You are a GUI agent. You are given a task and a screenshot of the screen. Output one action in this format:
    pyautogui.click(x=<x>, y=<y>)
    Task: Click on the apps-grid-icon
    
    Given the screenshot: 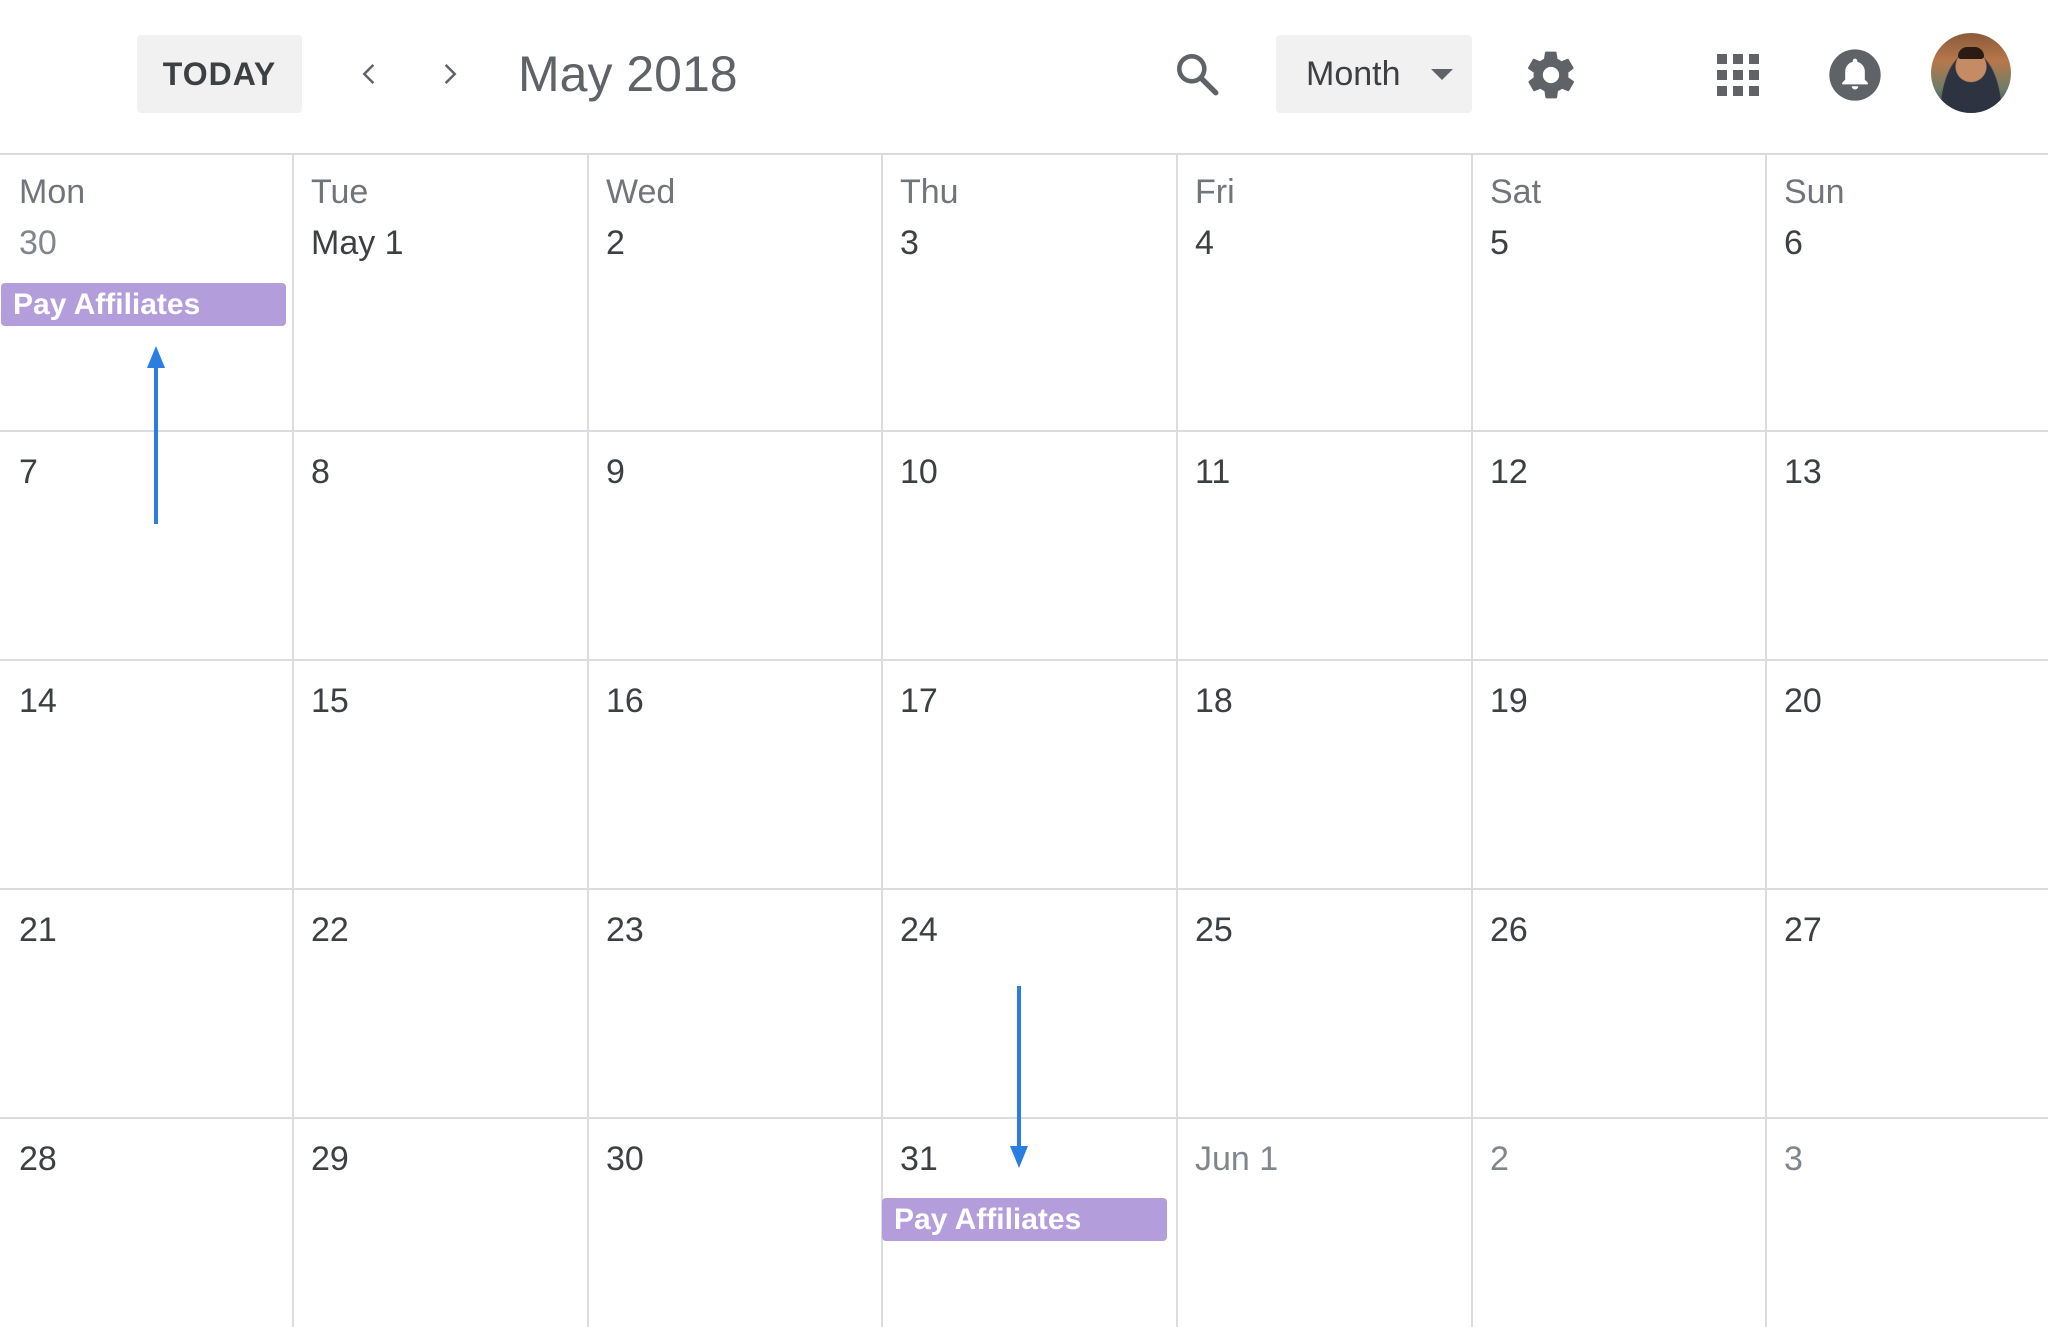 What is the action you would take?
    pyautogui.click(x=1738, y=75)
    